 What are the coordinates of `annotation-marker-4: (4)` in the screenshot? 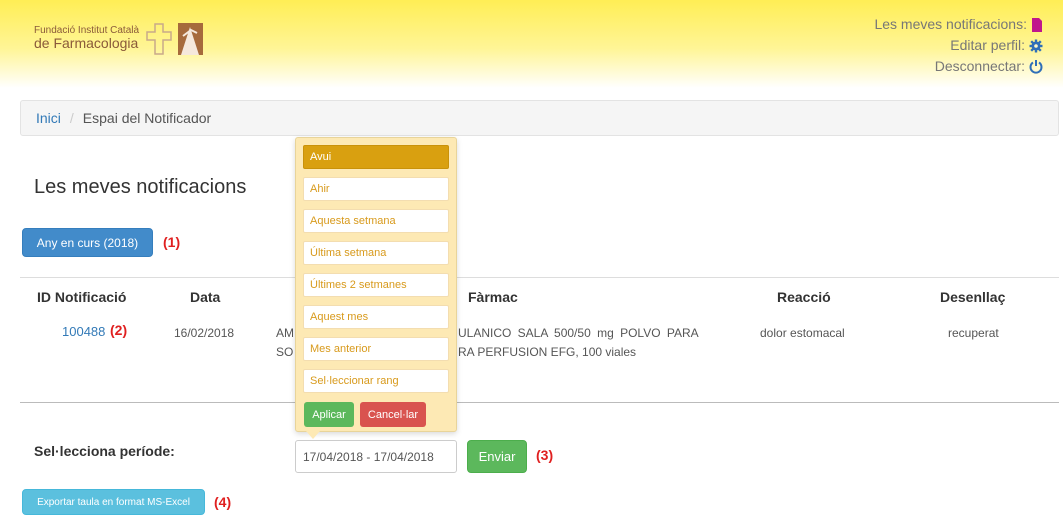 It's located at (223, 502).